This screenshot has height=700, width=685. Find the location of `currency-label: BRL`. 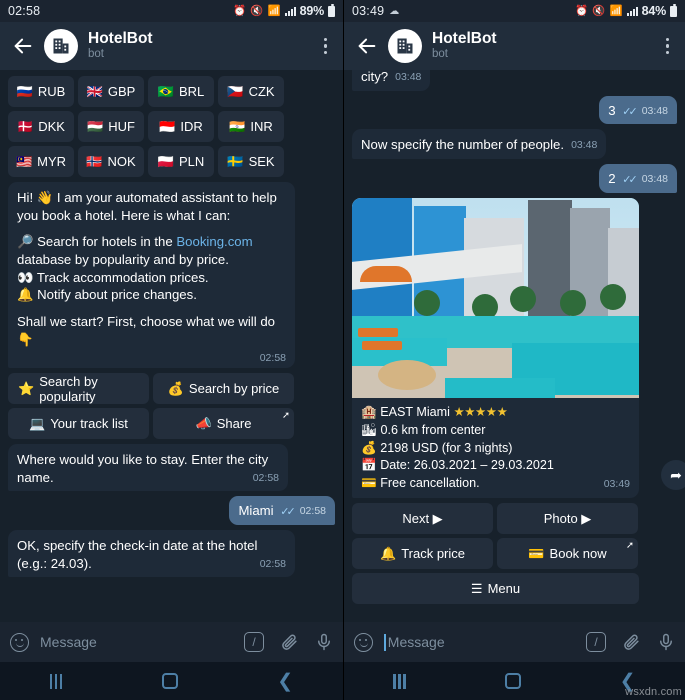

currency-label: BRL is located at coordinates (191, 91).